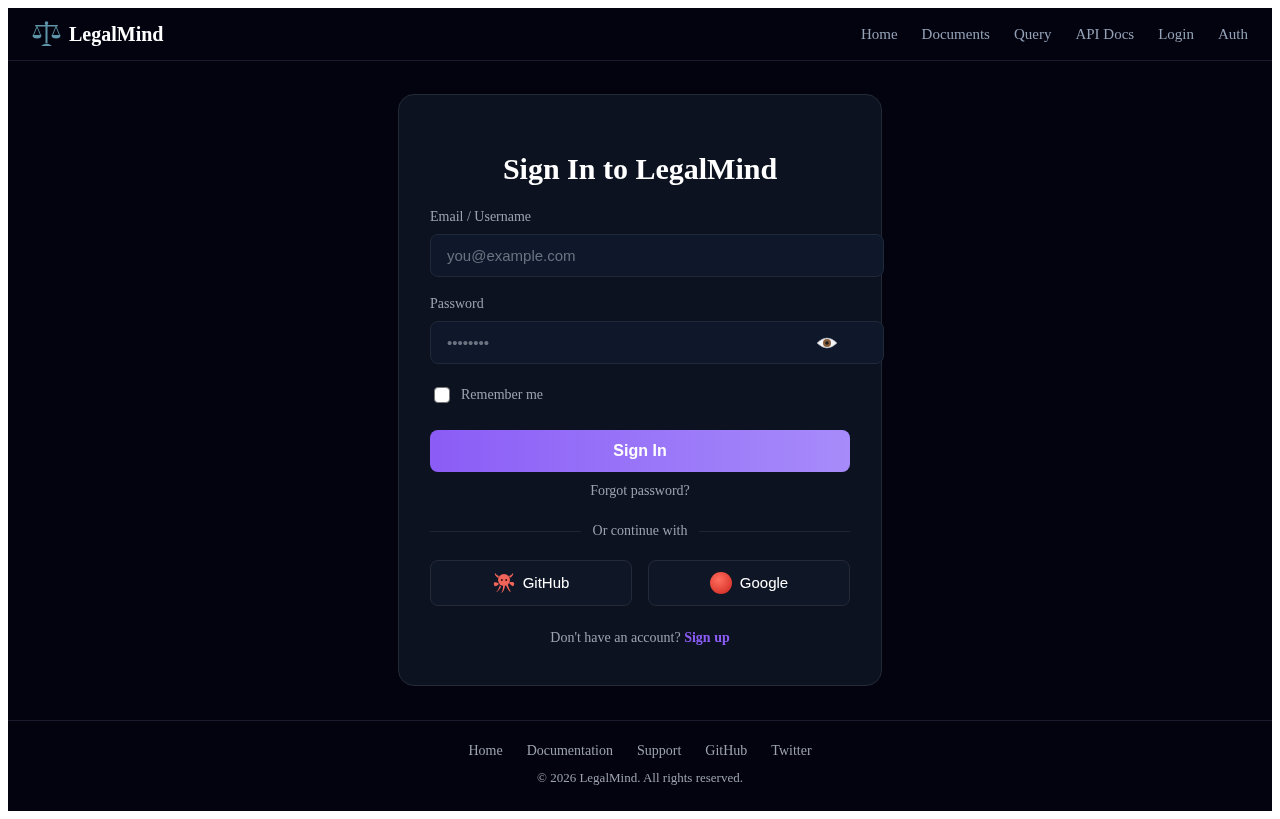 The height and width of the screenshot is (819, 1280). I want to click on nav-link: Home, so click(879, 34).